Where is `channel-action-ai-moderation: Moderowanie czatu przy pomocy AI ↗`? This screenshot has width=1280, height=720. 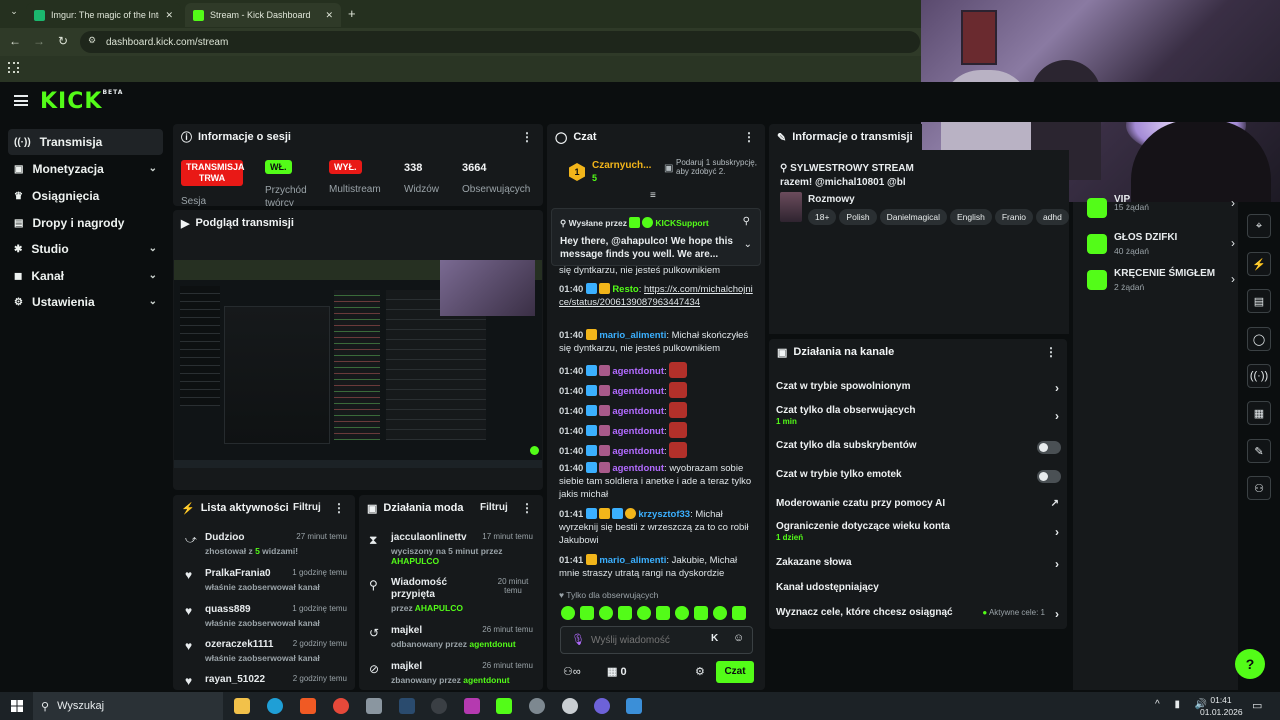
channel-action-ai-moderation: Moderowanie czatu przy pomocy AI ↗ is located at coordinates (918, 503).